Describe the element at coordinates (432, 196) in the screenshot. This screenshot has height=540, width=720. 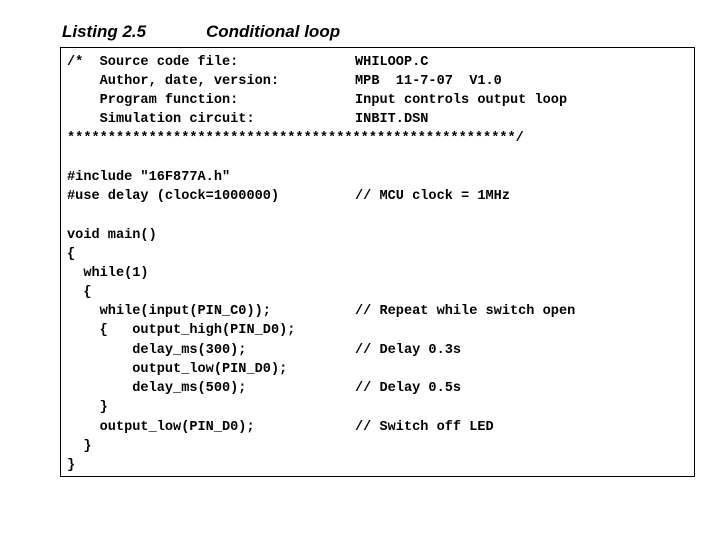
I see `code-comment-8: // MCU clock = 1MHz` at that location.